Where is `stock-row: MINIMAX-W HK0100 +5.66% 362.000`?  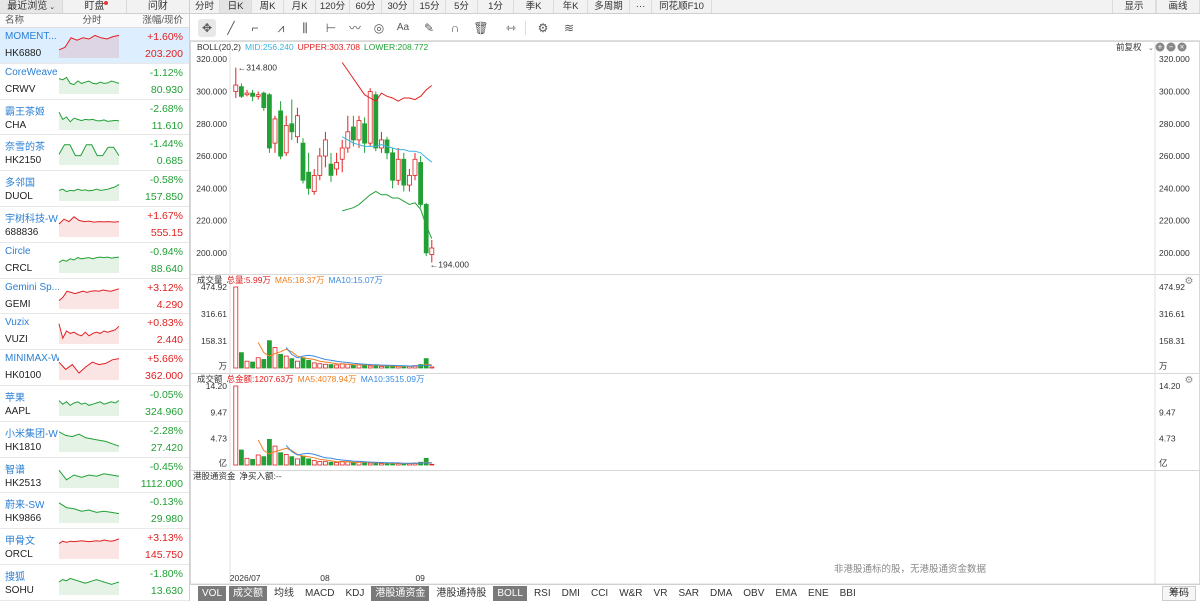 stock-row: MINIMAX-W HK0100 +5.66% 362.000 is located at coordinates (94, 368).